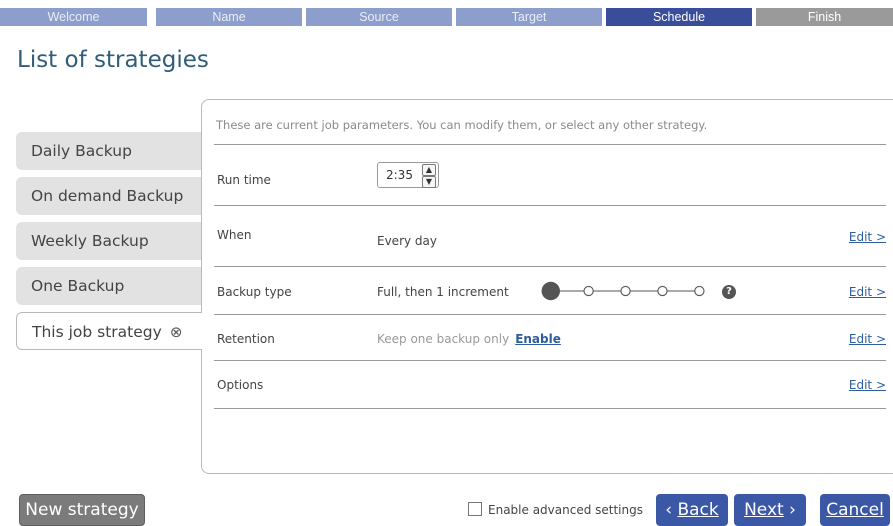  Describe the element at coordinates (550, 236) in the screenshot. I see `when-row: When Every day Edit >` at that location.